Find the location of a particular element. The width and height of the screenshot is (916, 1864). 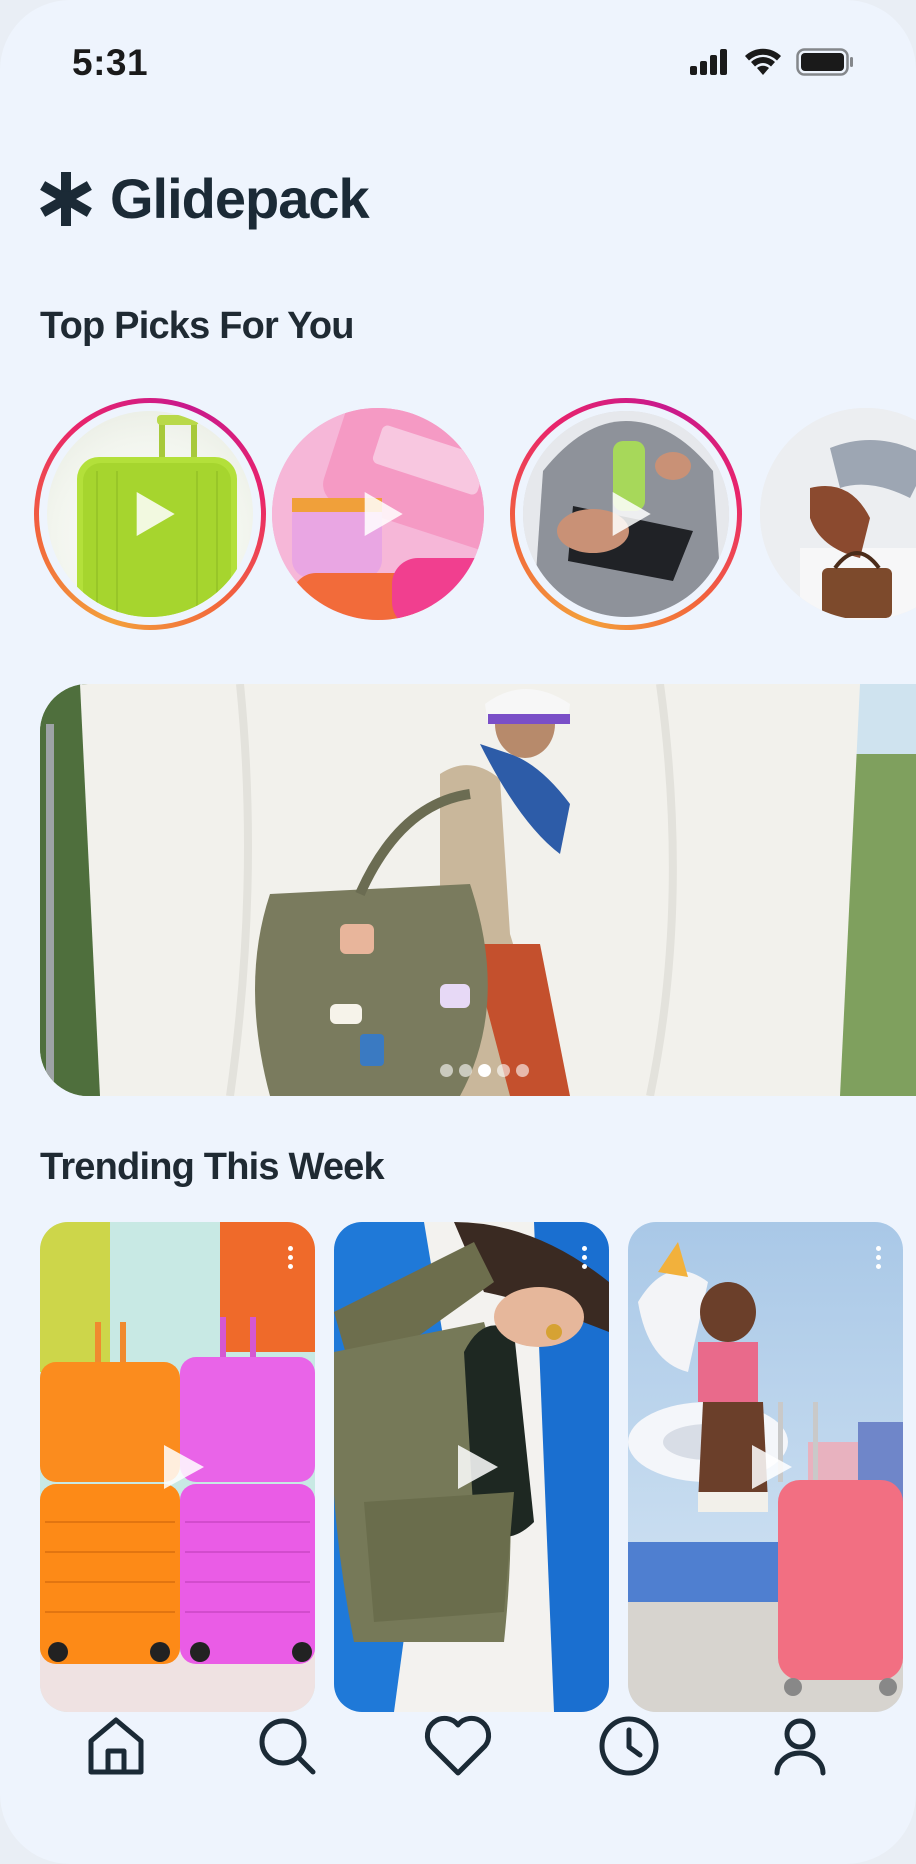

carousel-dot-active is located at coordinates (484, 1070).